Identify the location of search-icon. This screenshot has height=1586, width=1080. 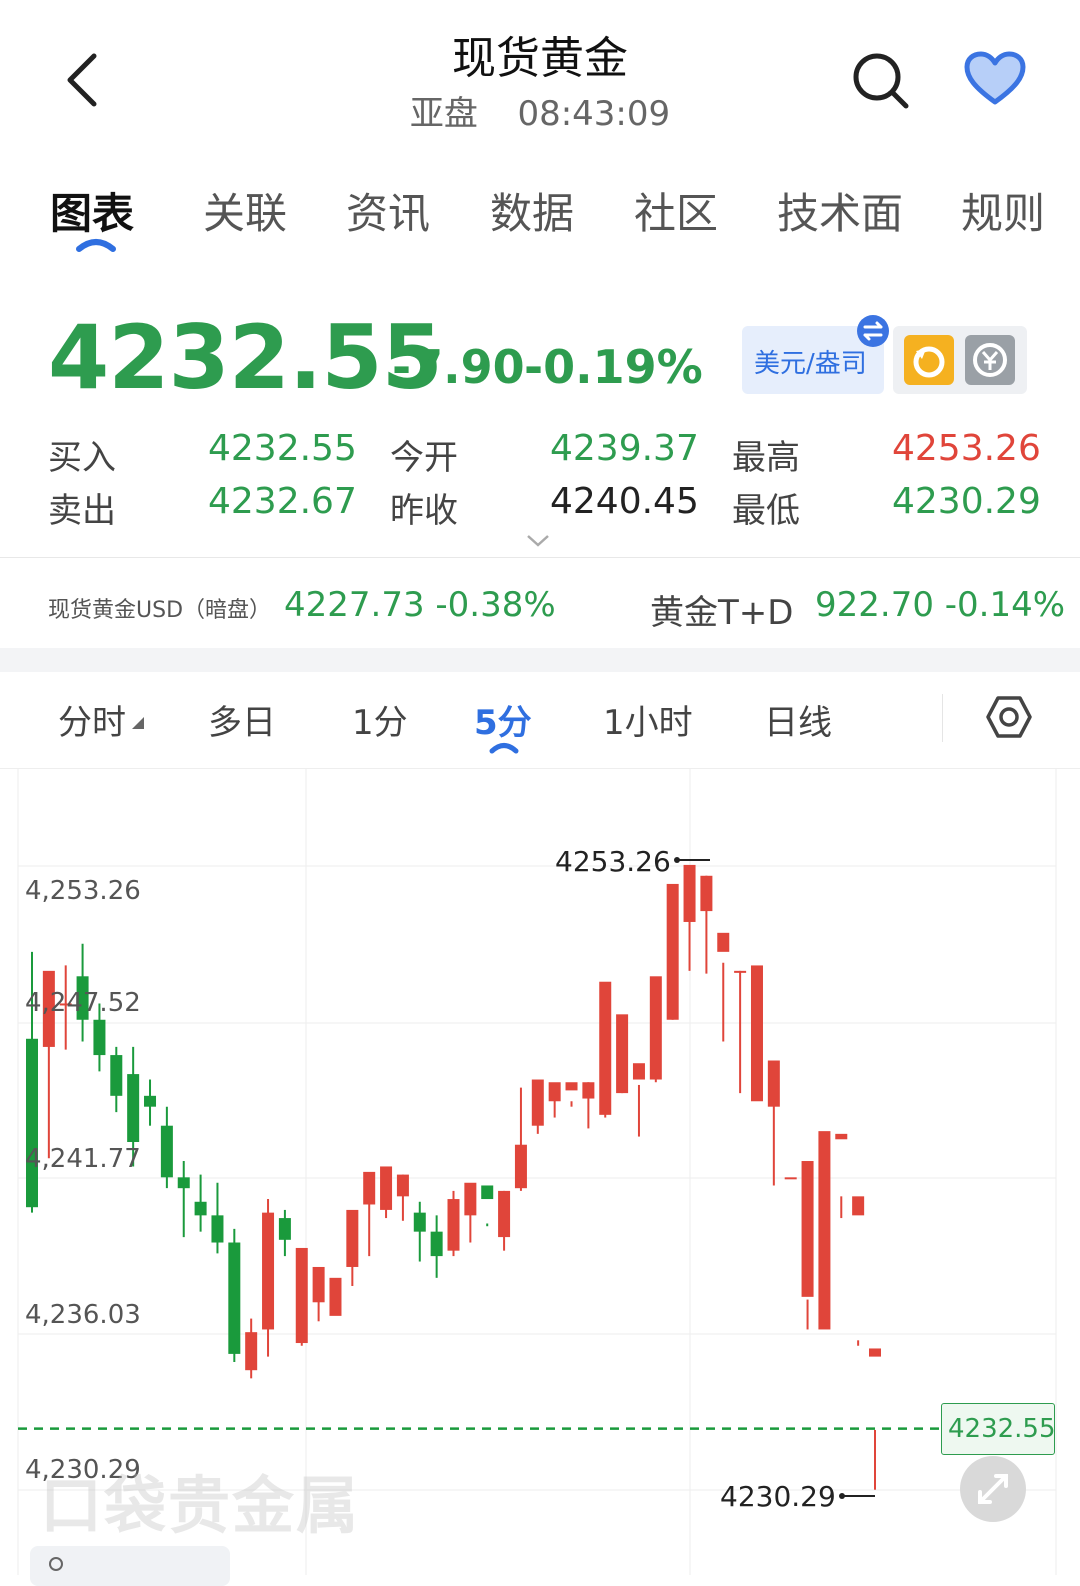
(881, 81).